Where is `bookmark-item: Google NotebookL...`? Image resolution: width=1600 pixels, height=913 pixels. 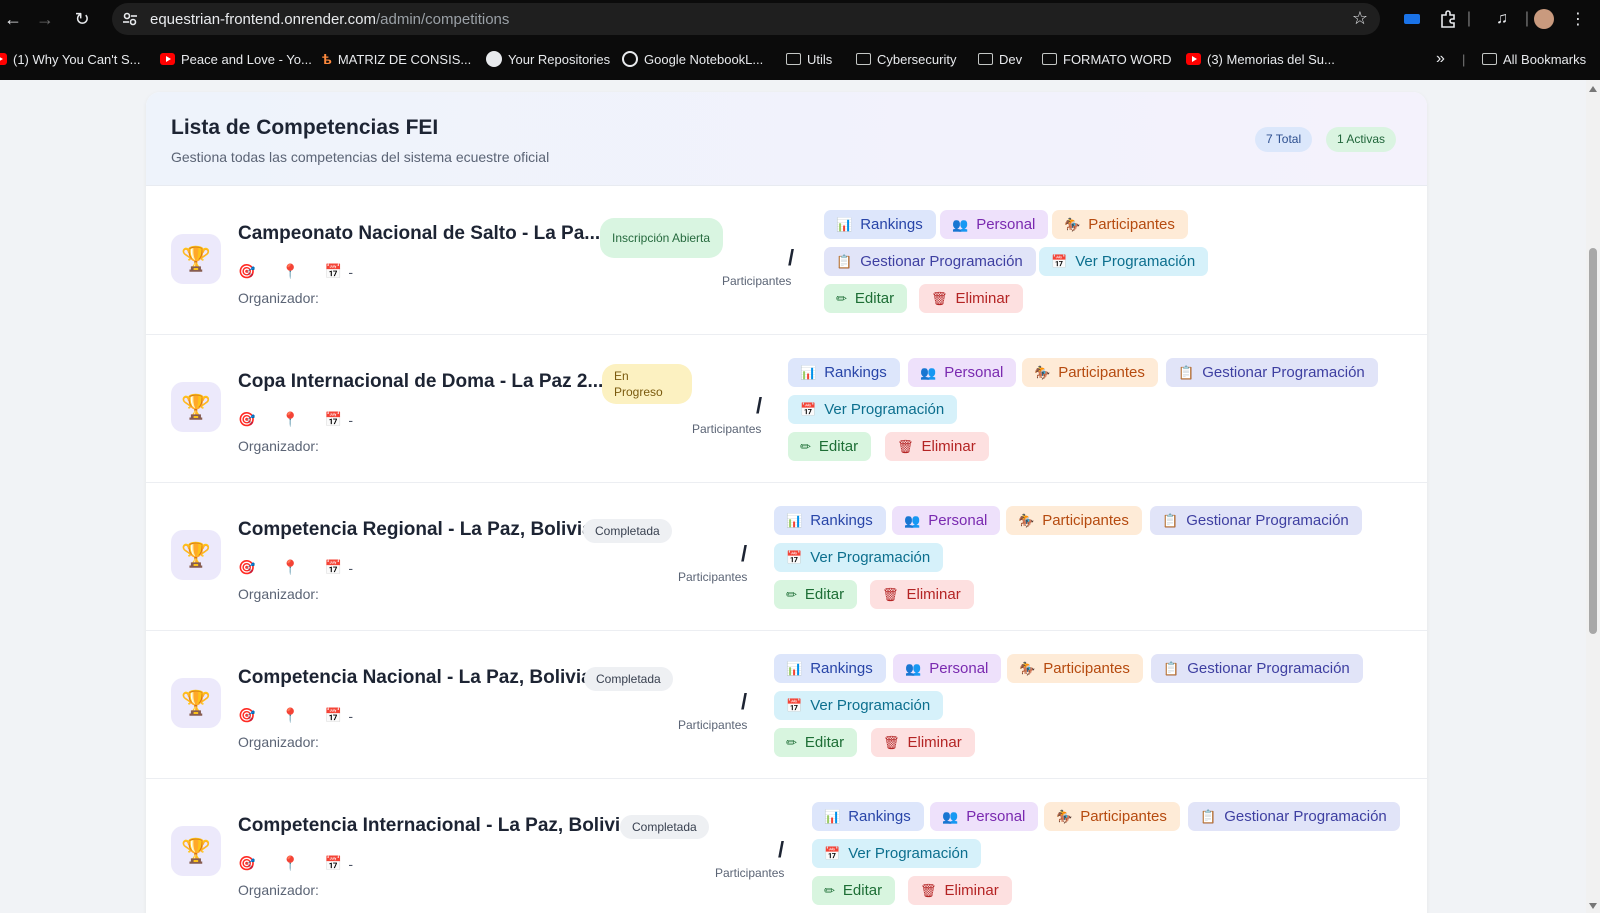 bookmark-item: Google NotebookL... is located at coordinates (692, 59).